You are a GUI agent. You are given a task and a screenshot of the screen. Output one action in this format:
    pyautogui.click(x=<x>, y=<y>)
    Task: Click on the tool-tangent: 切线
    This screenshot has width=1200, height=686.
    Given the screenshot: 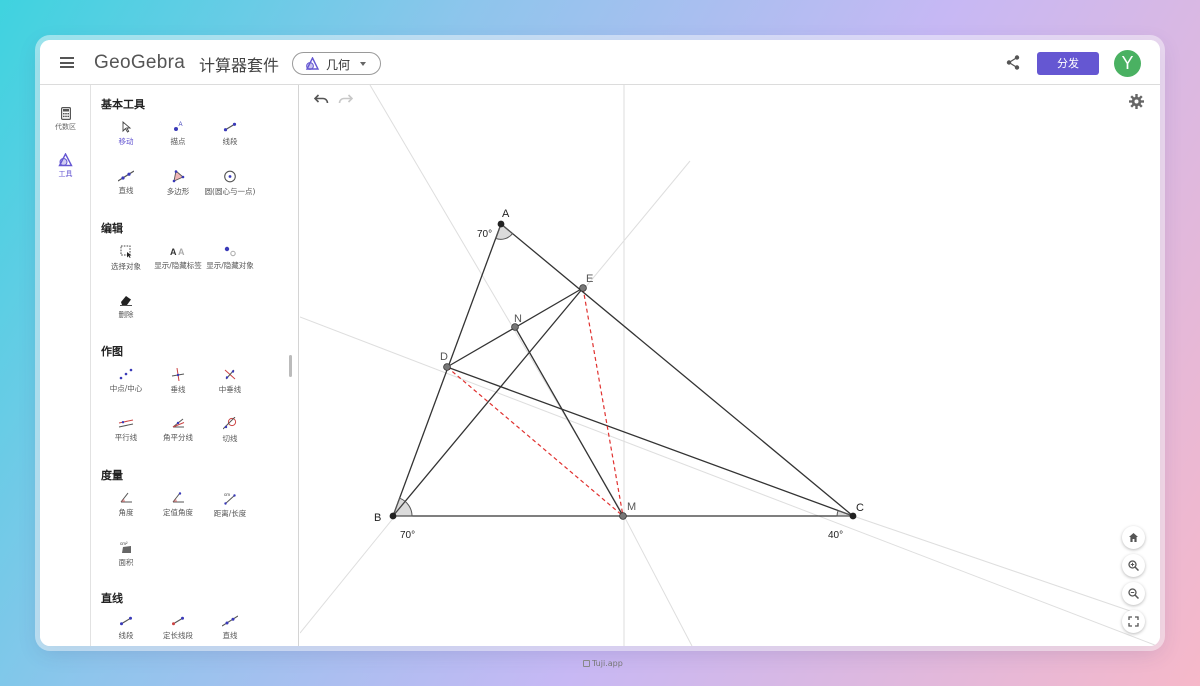 What is the action you would take?
    pyautogui.click(x=230, y=437)
    